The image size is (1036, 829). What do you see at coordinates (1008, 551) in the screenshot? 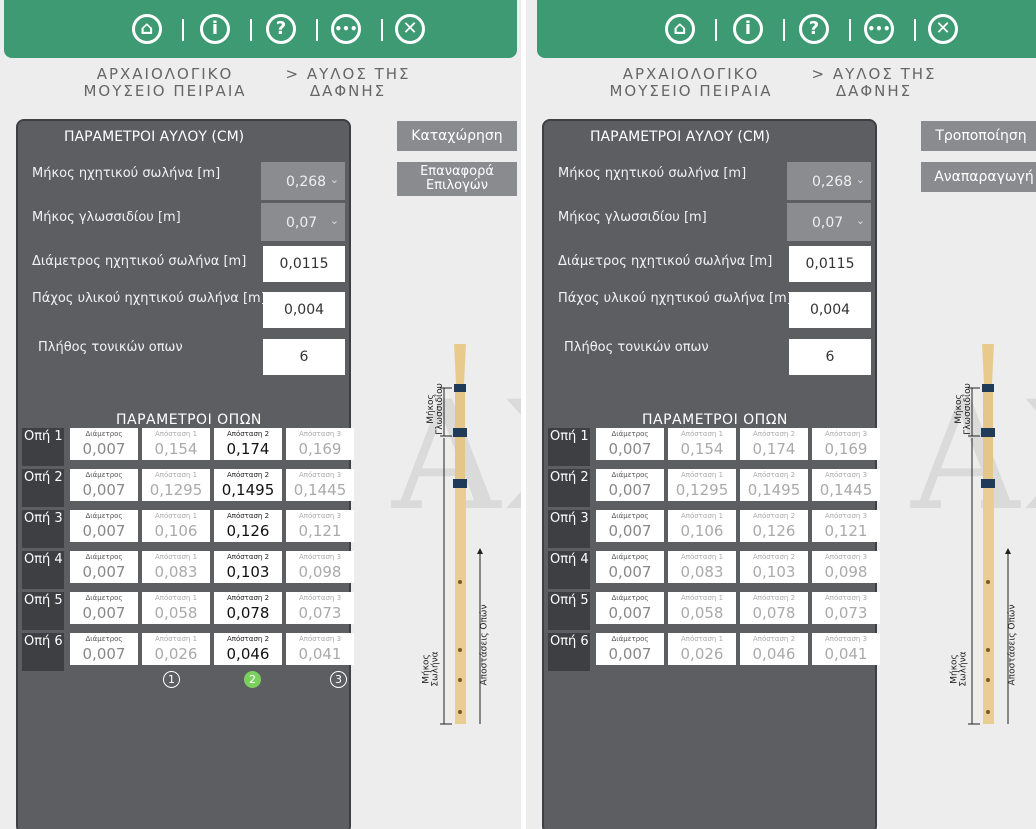
I see `holes-dimension-arrow` at bounding box center [1008, 551].